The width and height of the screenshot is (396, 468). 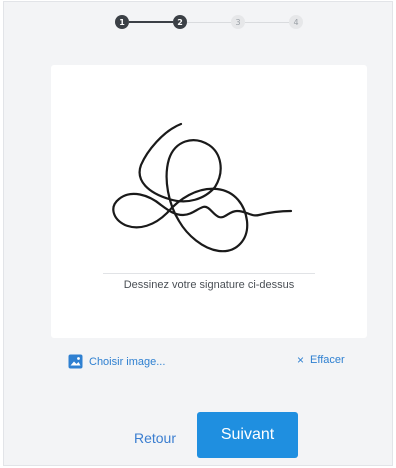 What do you see at coordinates (247, 435) in the screenshot?
I see `next-button: Suivant` at bounding box center [247, 435].